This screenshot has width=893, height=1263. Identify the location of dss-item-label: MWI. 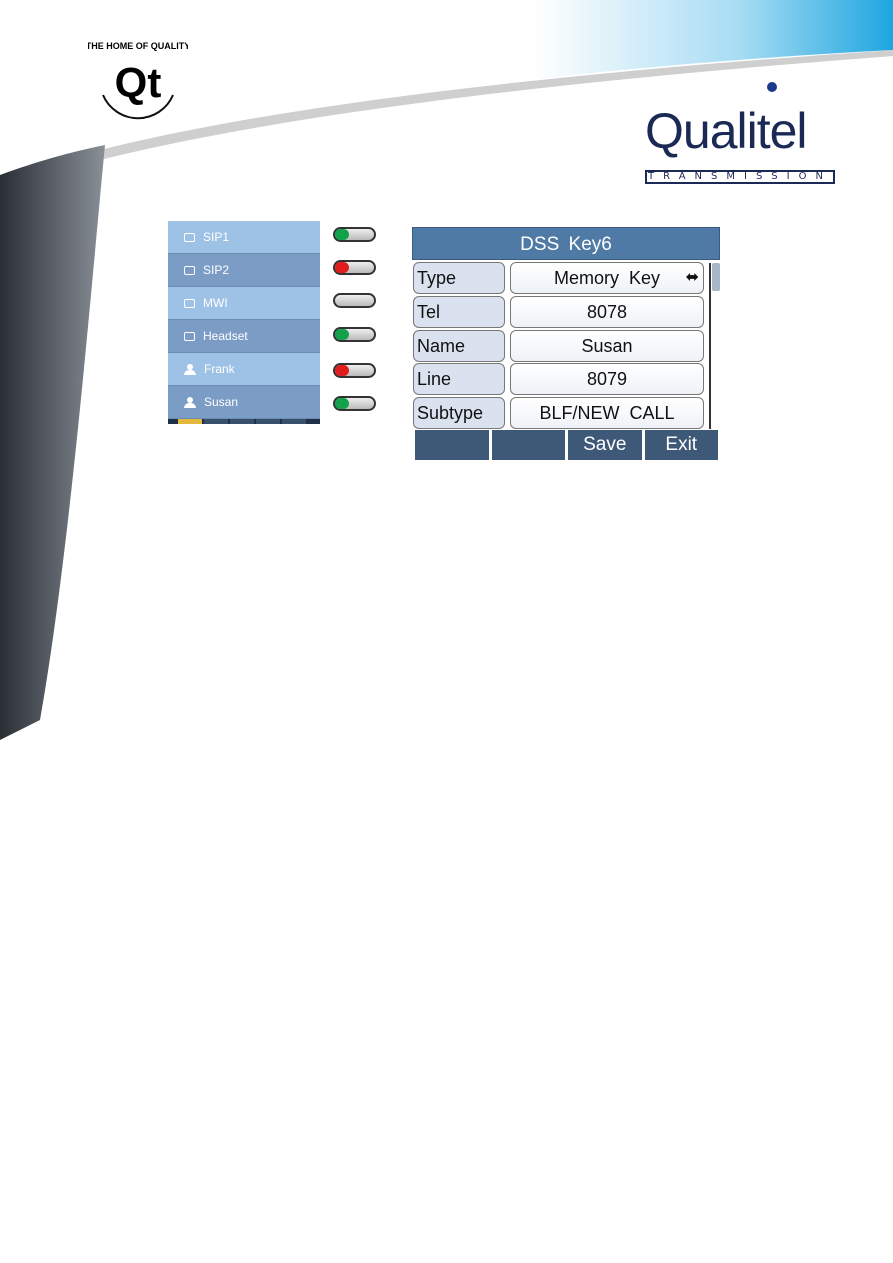
(215, 303).